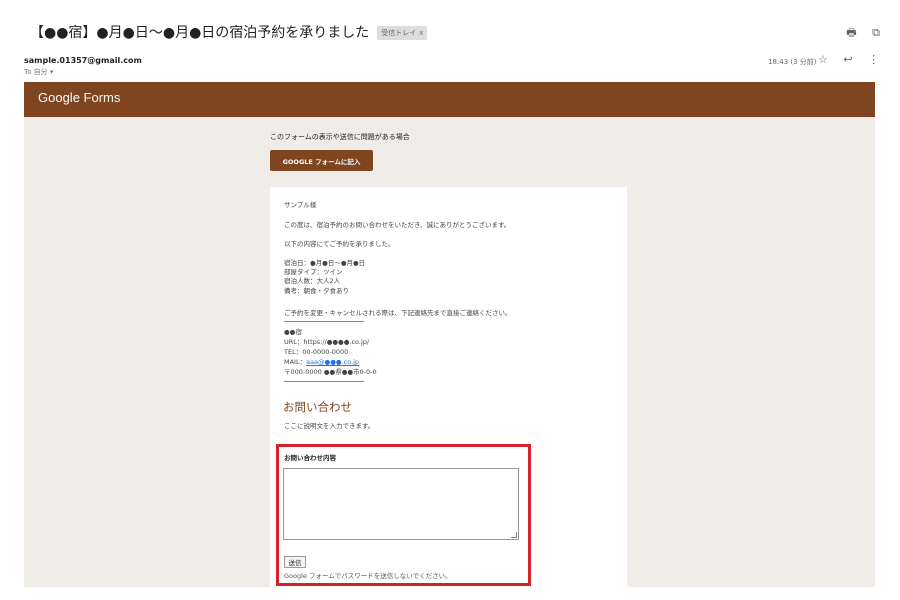 The height and width of the screenshot is (600, 900). I want to click on detail-room: 部屋タイプ：ツイン, so click(313, 272).